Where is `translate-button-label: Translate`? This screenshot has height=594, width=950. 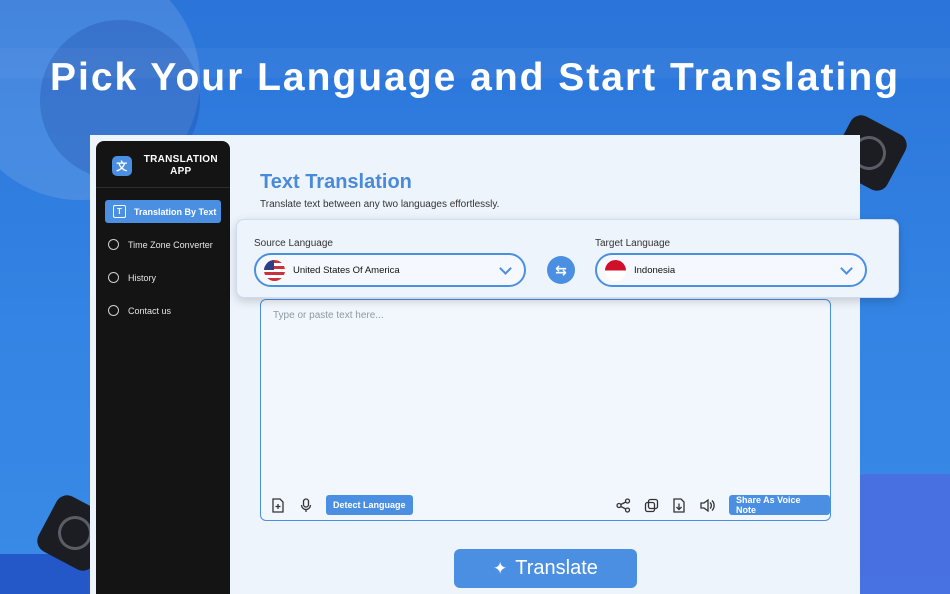
translate-button-label: Translate is located at coordinates (556, 568).